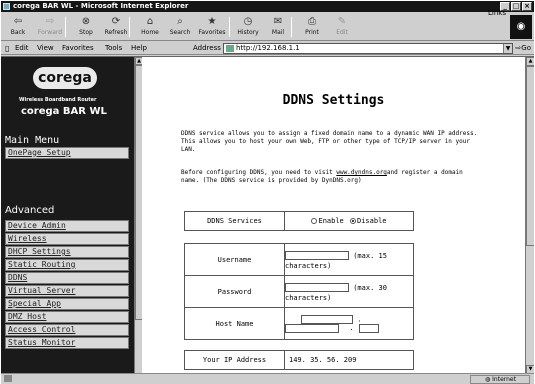  I want to click on toolbar-label: Forward, so click(50, 32).